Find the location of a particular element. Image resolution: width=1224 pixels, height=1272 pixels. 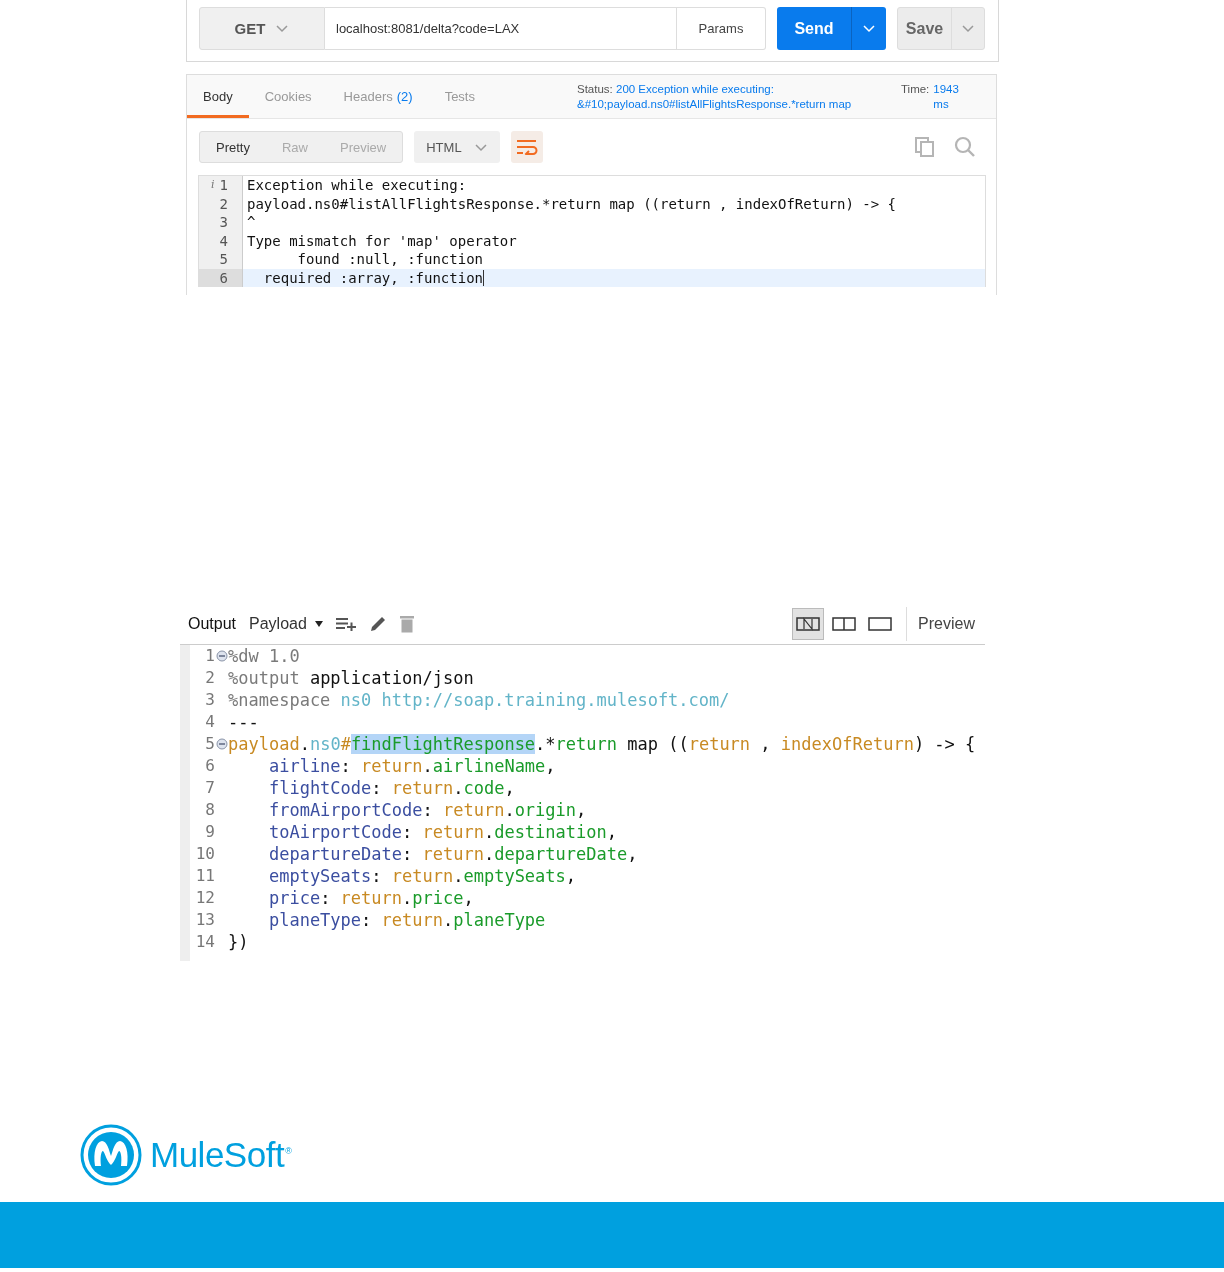

info-marker: i is located at coordinates (213, 185).